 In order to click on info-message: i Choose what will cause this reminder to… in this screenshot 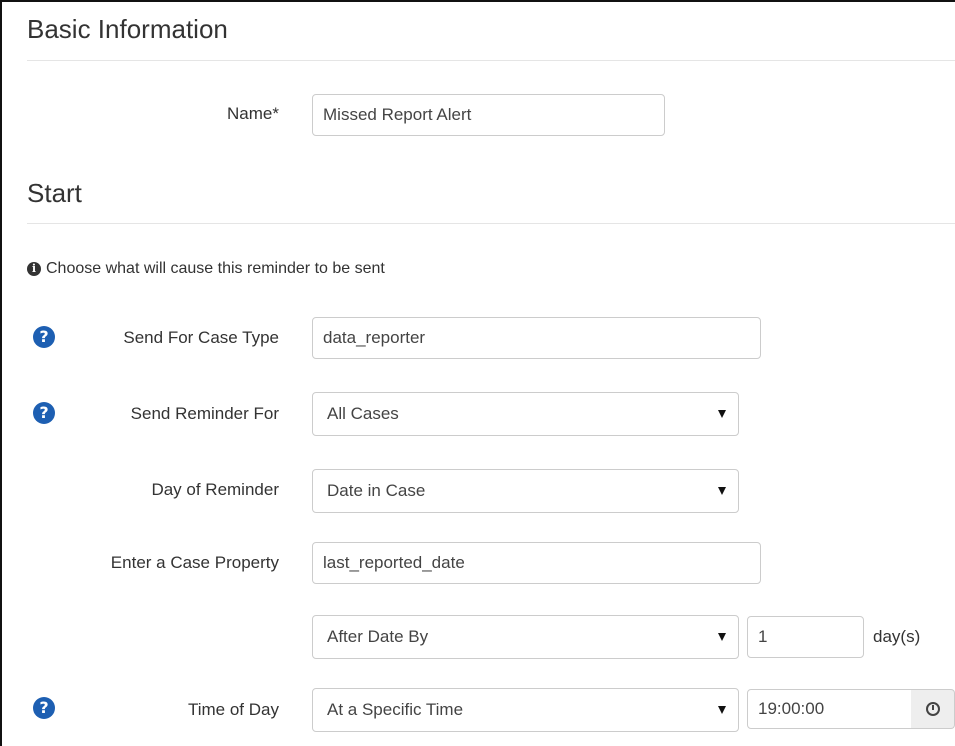, I will do `click(206, 269)`.